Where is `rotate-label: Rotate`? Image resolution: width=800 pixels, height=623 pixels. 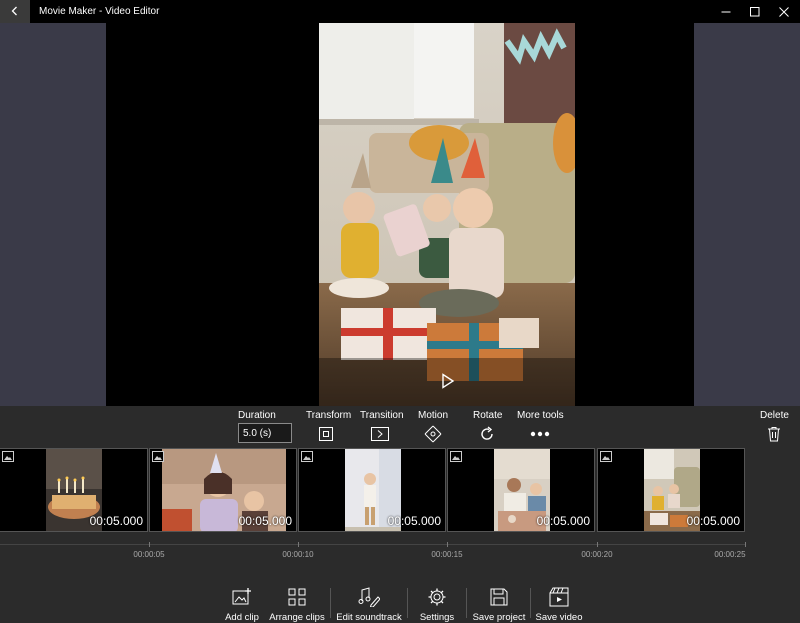
rotate-label: Rotate is located at coordinates (488, 415).